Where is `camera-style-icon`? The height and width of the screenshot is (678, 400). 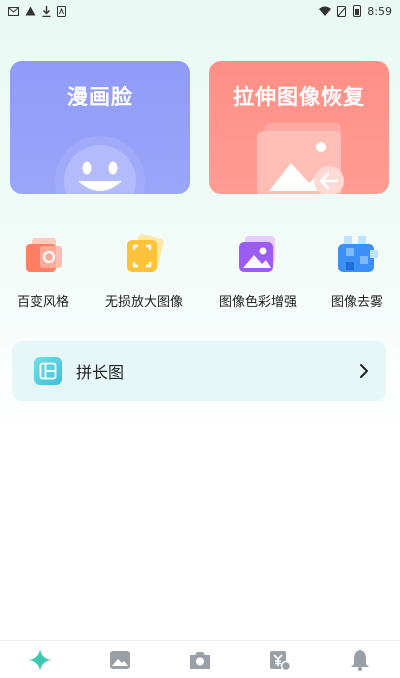 camera-style-icon is located at coordinates (44, 255).